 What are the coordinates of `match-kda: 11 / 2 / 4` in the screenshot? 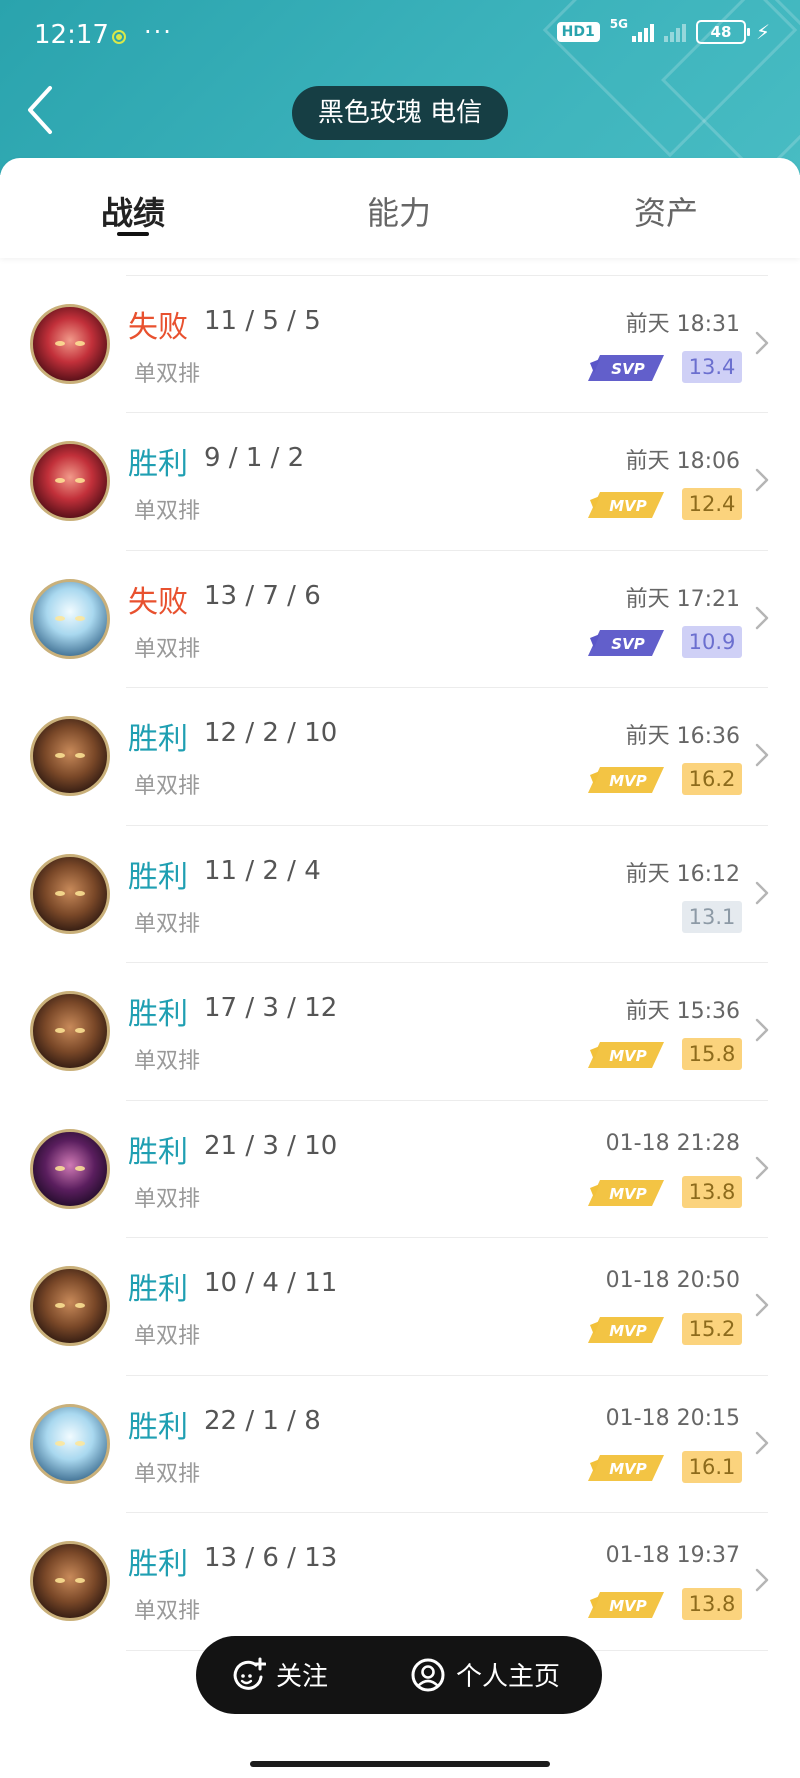 It's located at (262, 870).